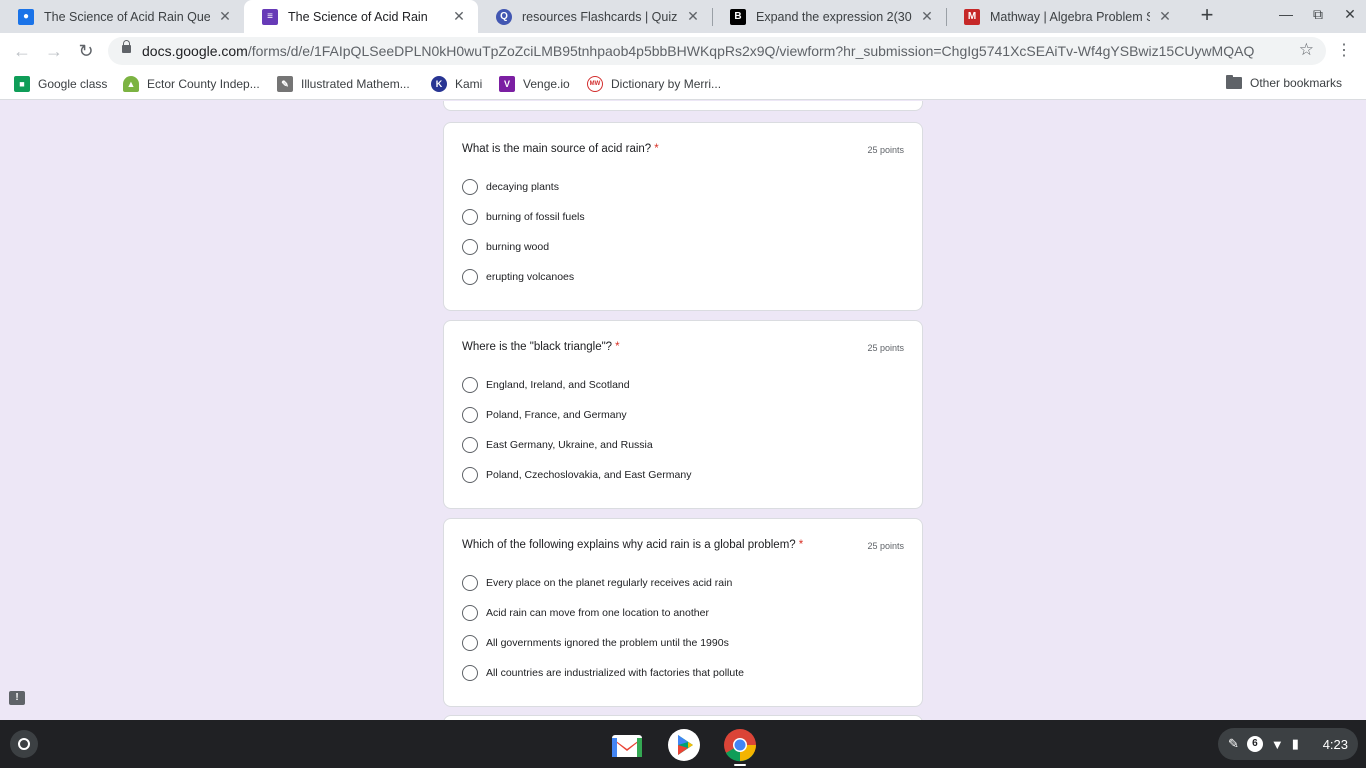 The width and height of the screenshot is (1366, 768). I want to click on other-bookmarks-label: Other bookmarks, so click(1296, 83).